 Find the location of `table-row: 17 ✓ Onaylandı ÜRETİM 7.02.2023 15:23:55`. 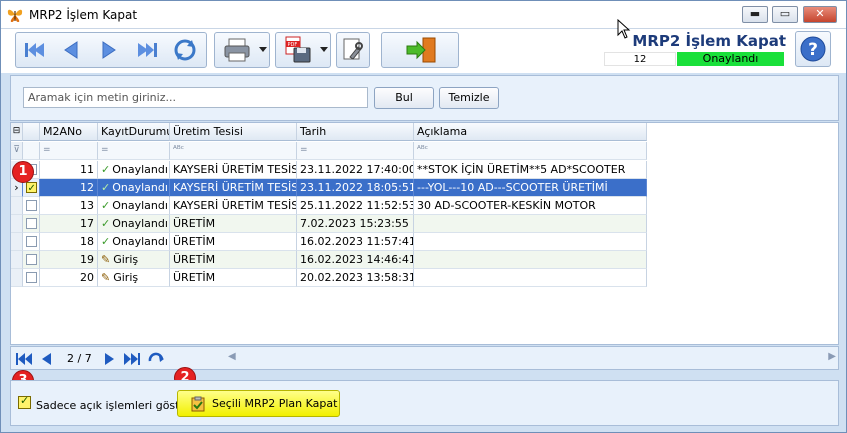

table-row: 17 ✓ Onaylandı ÜRETİM 7.02.2023 15:23:55 is located at coordinates (329, 224).